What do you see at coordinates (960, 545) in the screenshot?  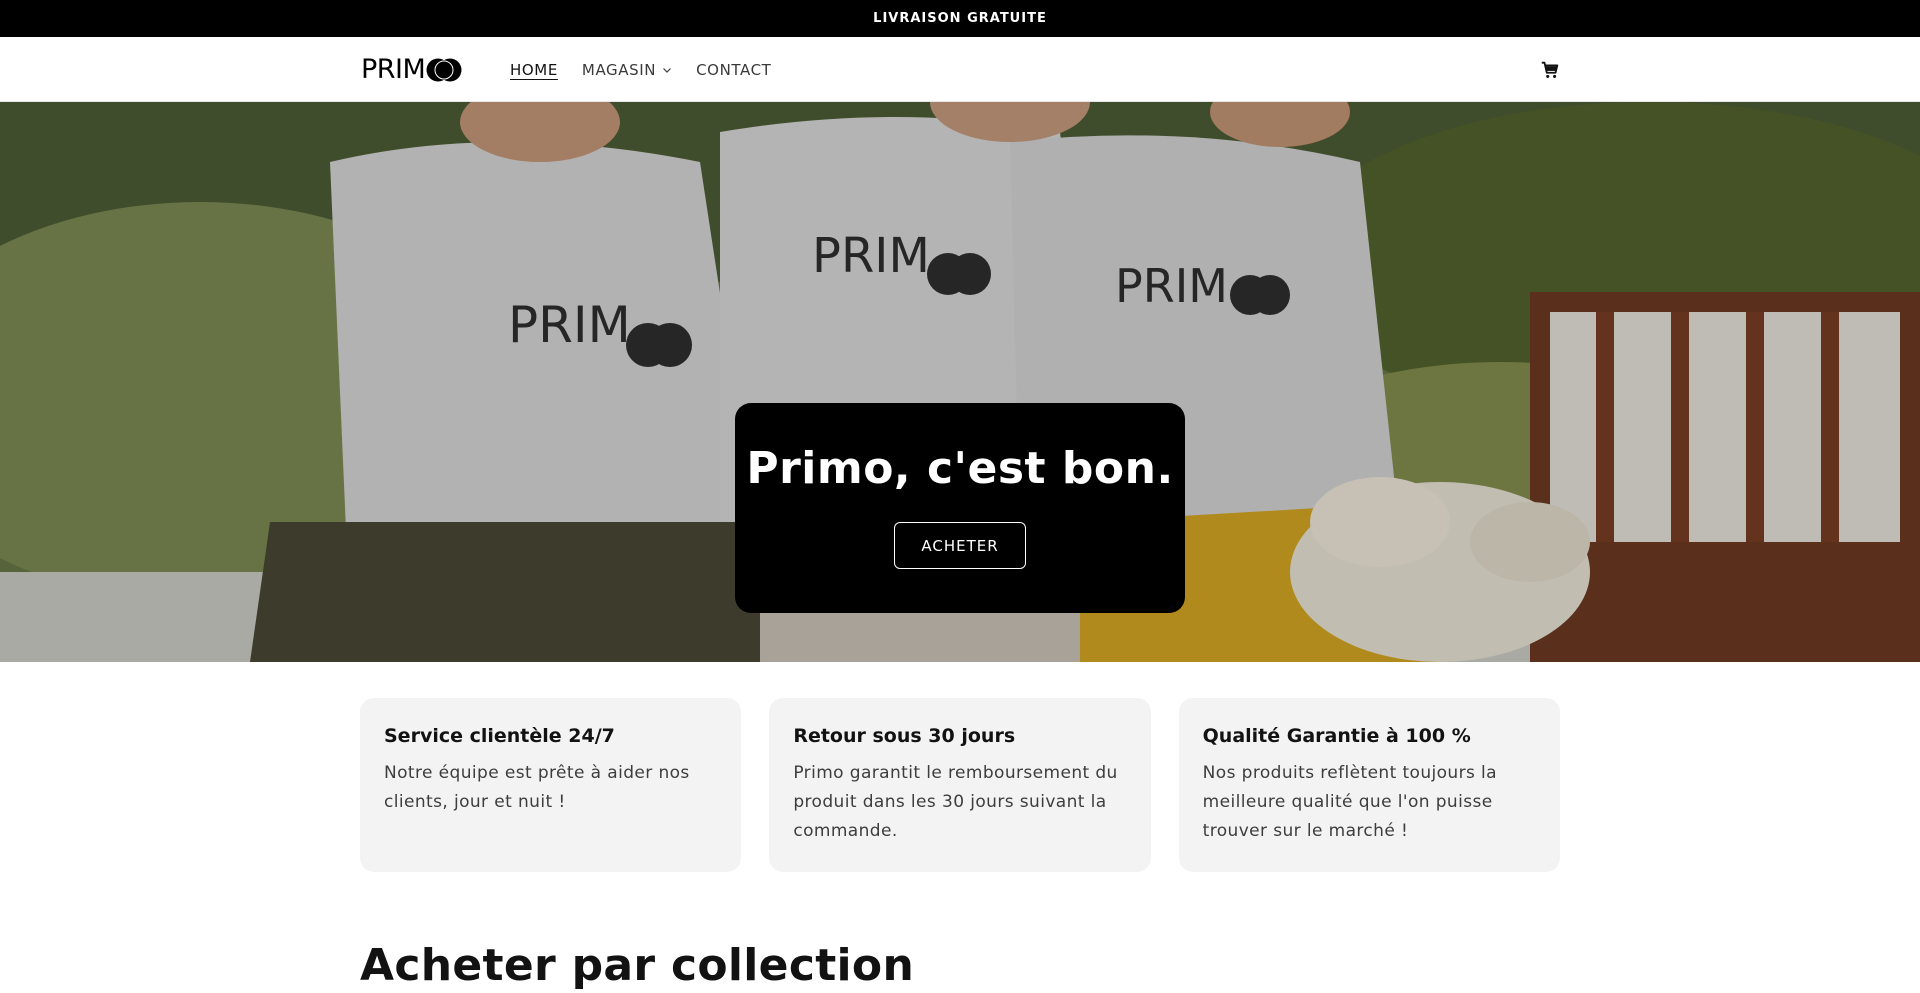 I see `shop-now-button: ACHETER` at bounding box center [960, 545].